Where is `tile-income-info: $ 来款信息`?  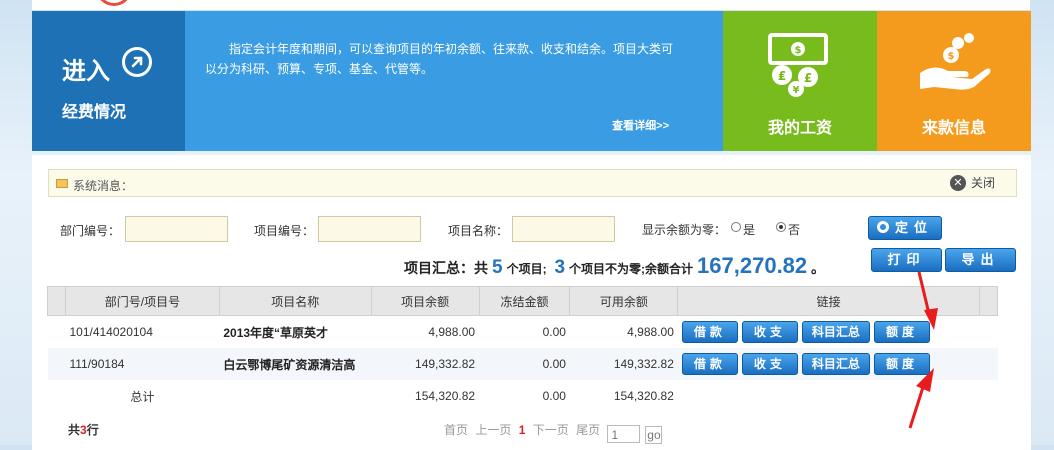 tile-income-info: $ 来款信息 is located at coordinates (954, 81).